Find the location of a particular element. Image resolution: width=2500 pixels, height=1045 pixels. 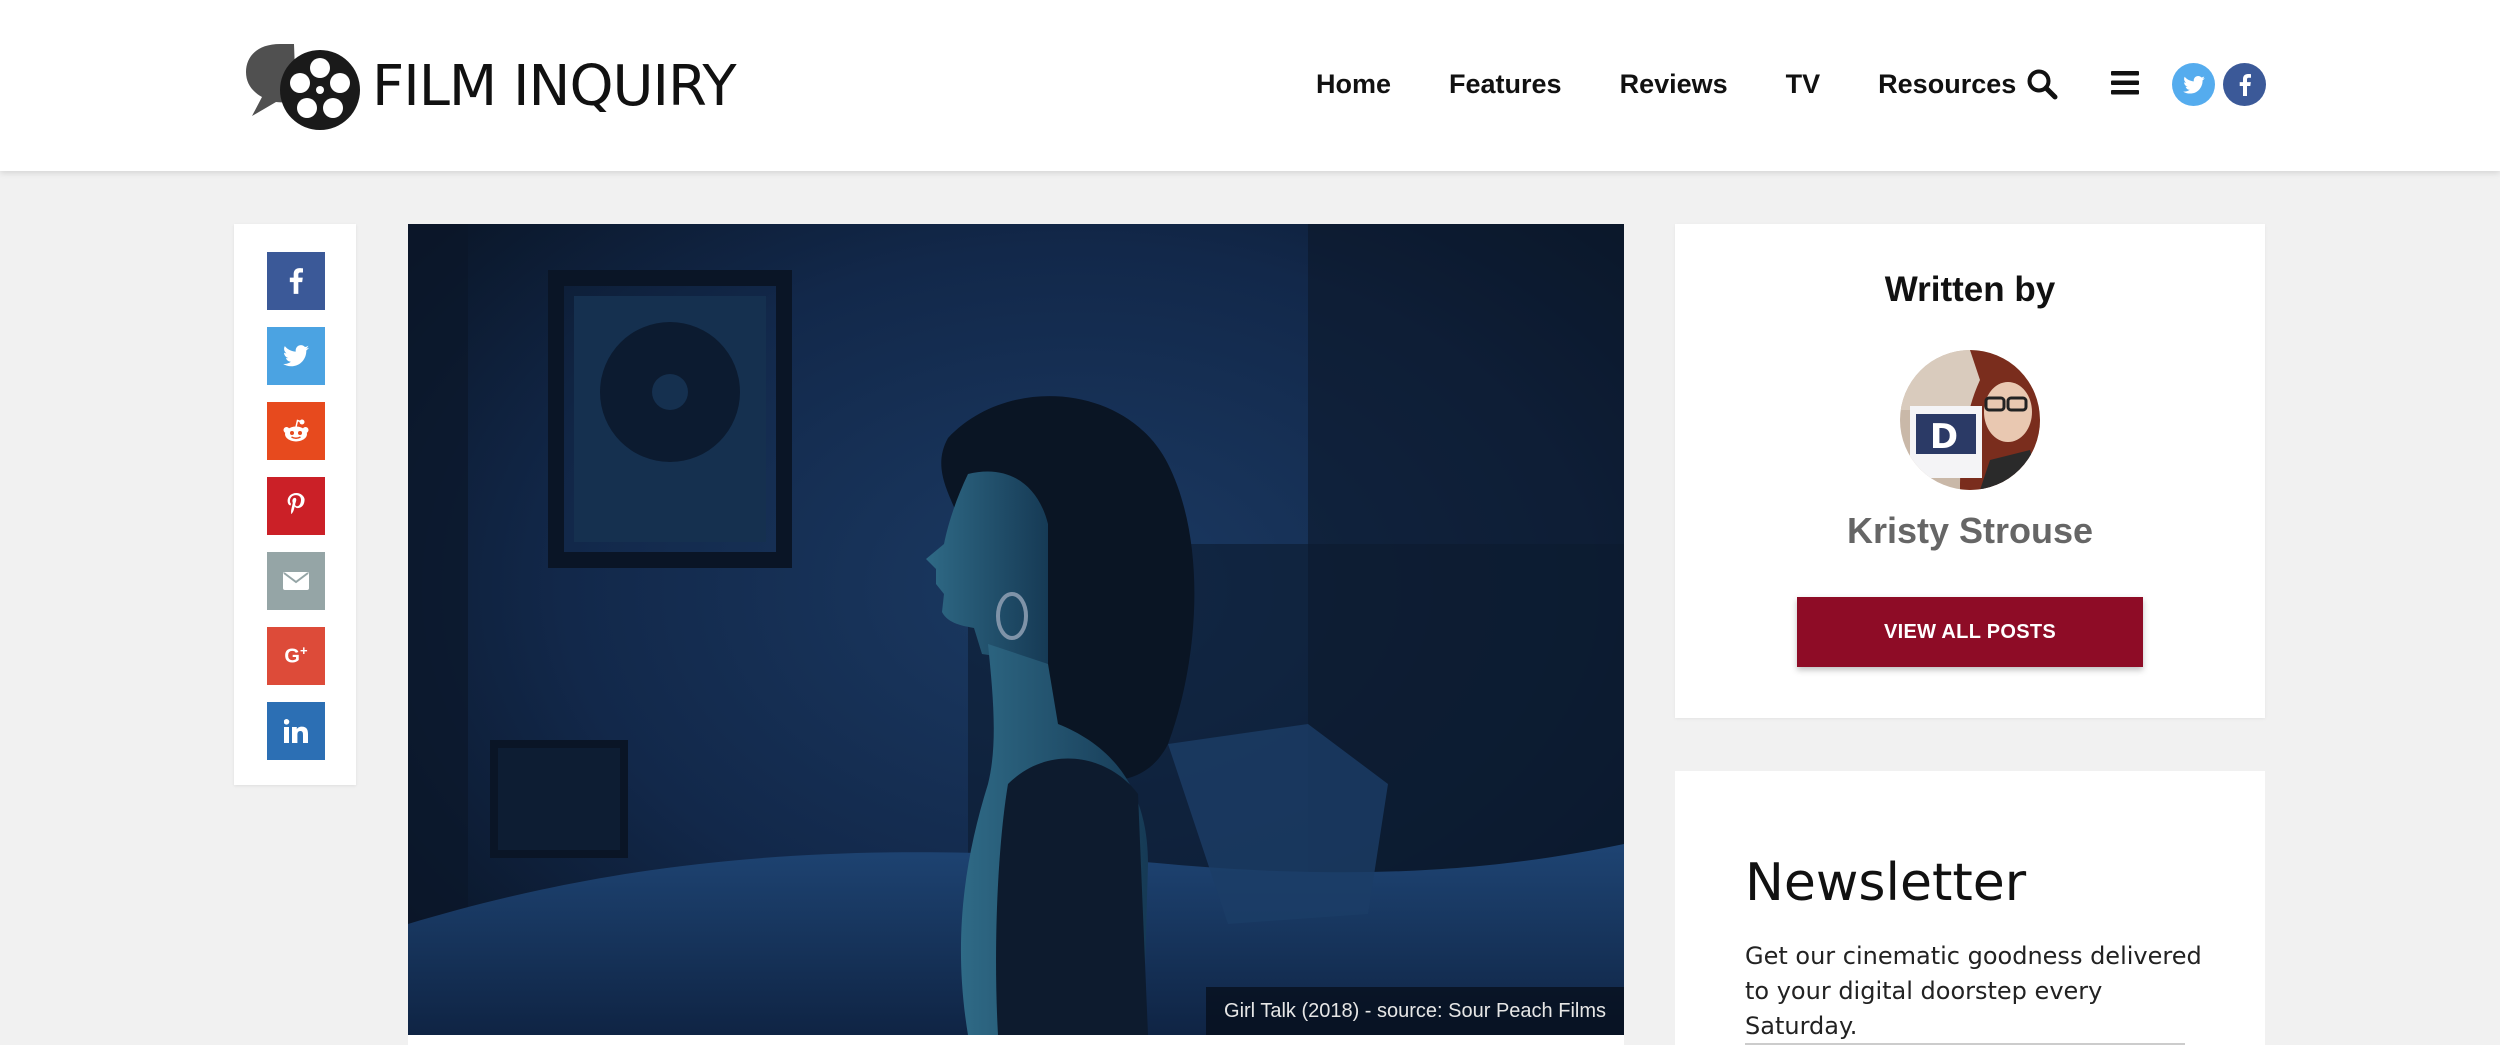

google-plus-icon: G+ is located at coordinates (296, 655).